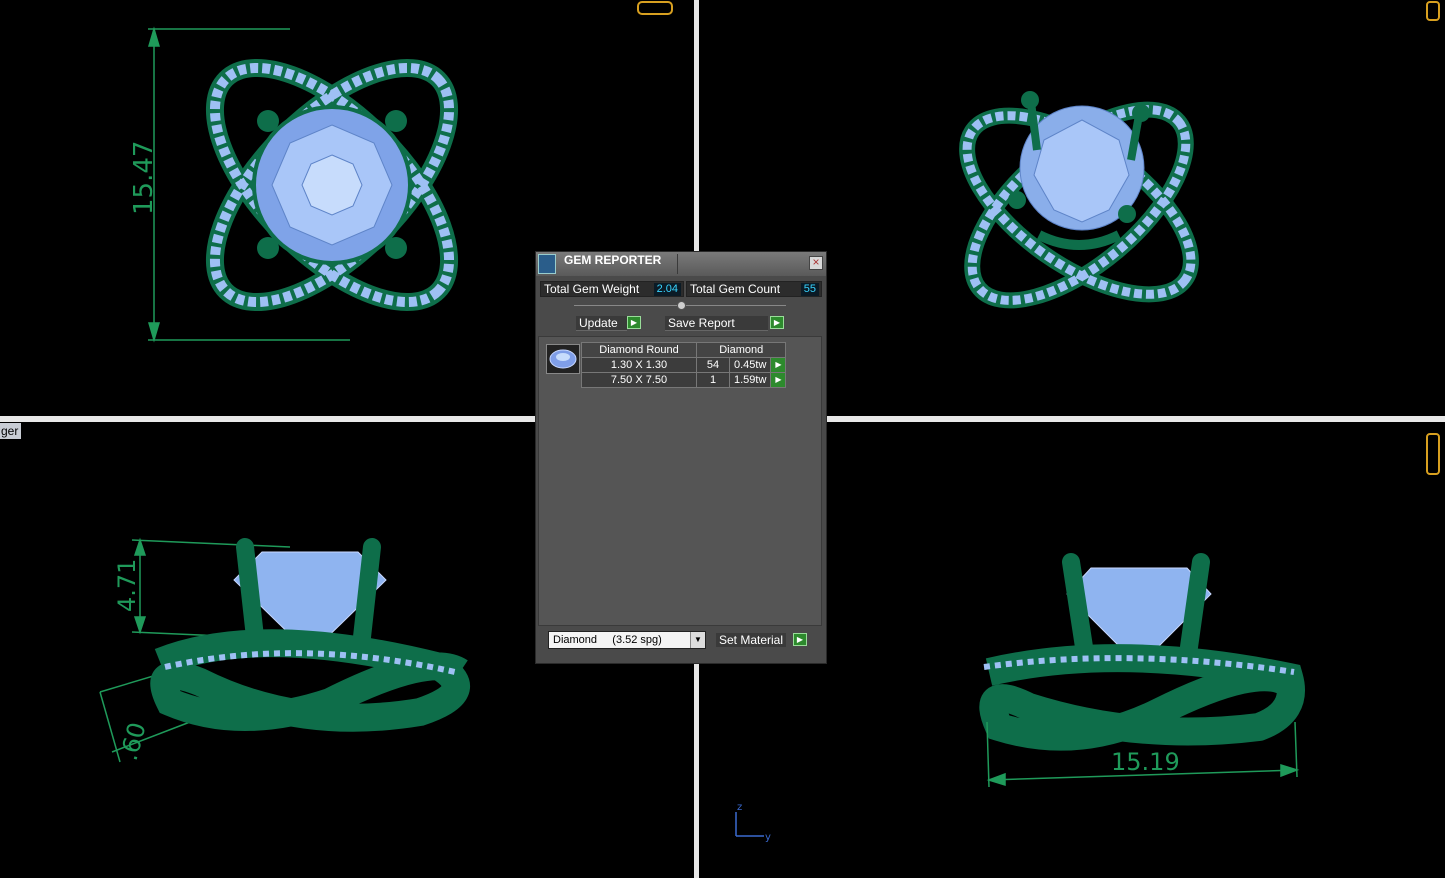 The width and height of the screenshot is (1445, 878). Describe the element at coordinates (750, 365) in the screenshot. I see `gem-weight: 0.45tw` at that location.